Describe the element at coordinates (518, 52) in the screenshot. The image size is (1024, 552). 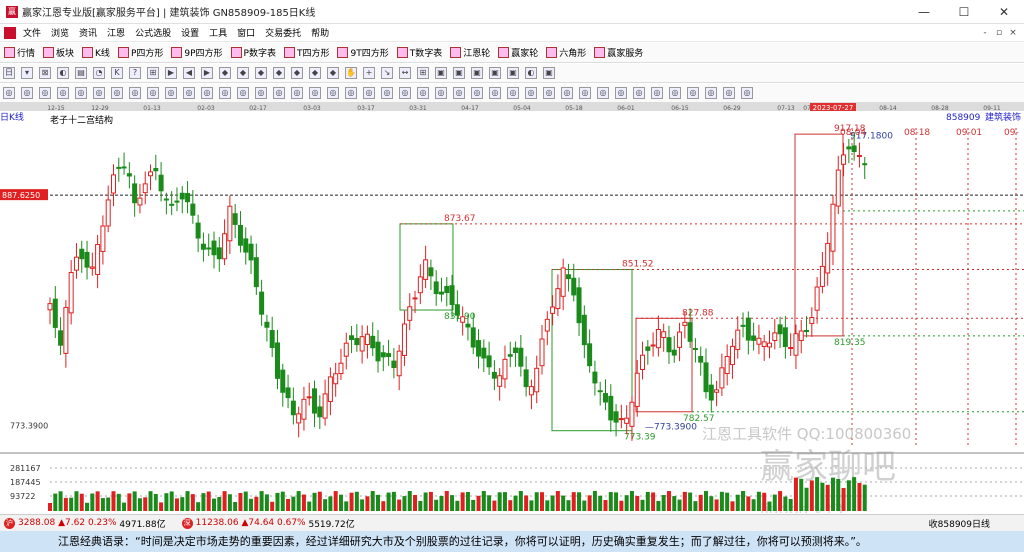
I see `toolbar-btn-10: 赢家轮` at that location.